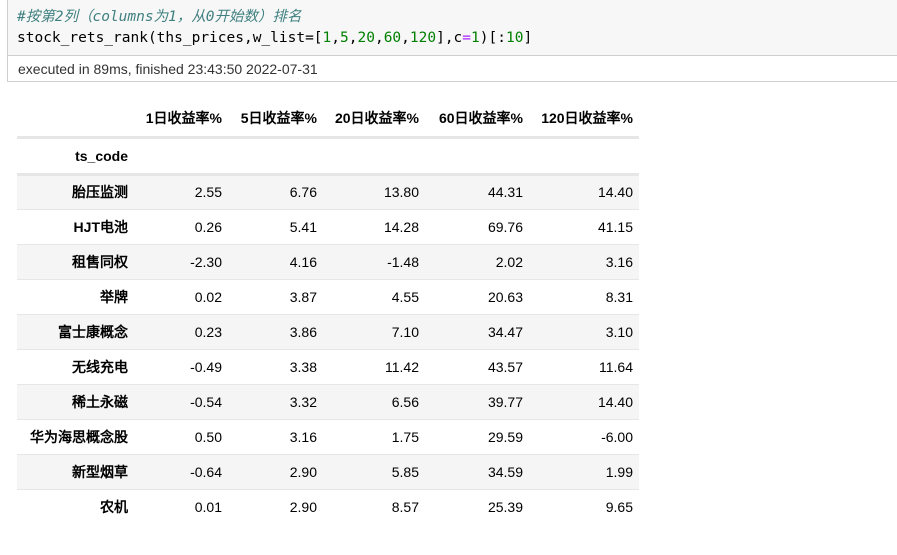 The width and height of the screenshot is (897, 555). I want to click on table-cell: -6.00, so click(617, 436).